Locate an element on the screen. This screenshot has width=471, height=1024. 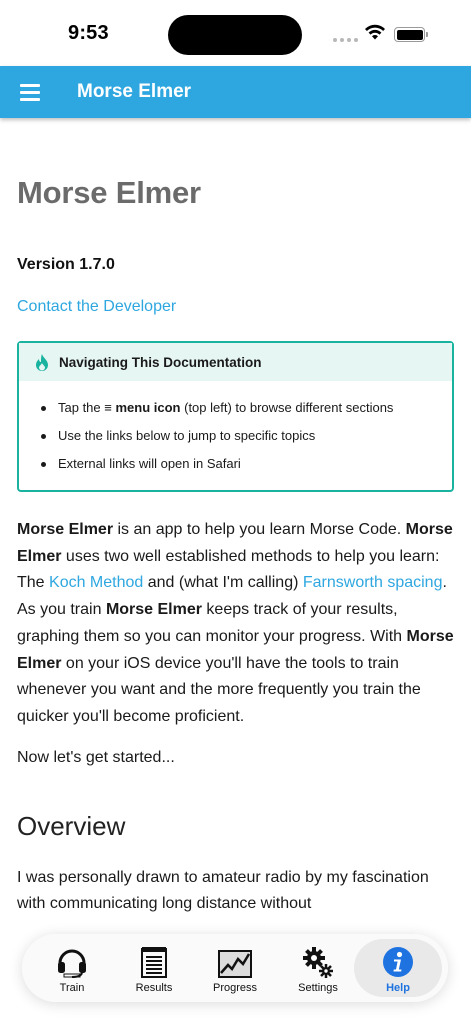
navigation-tip-header: Navigating This Documentation is located at coordinates (235, 362).